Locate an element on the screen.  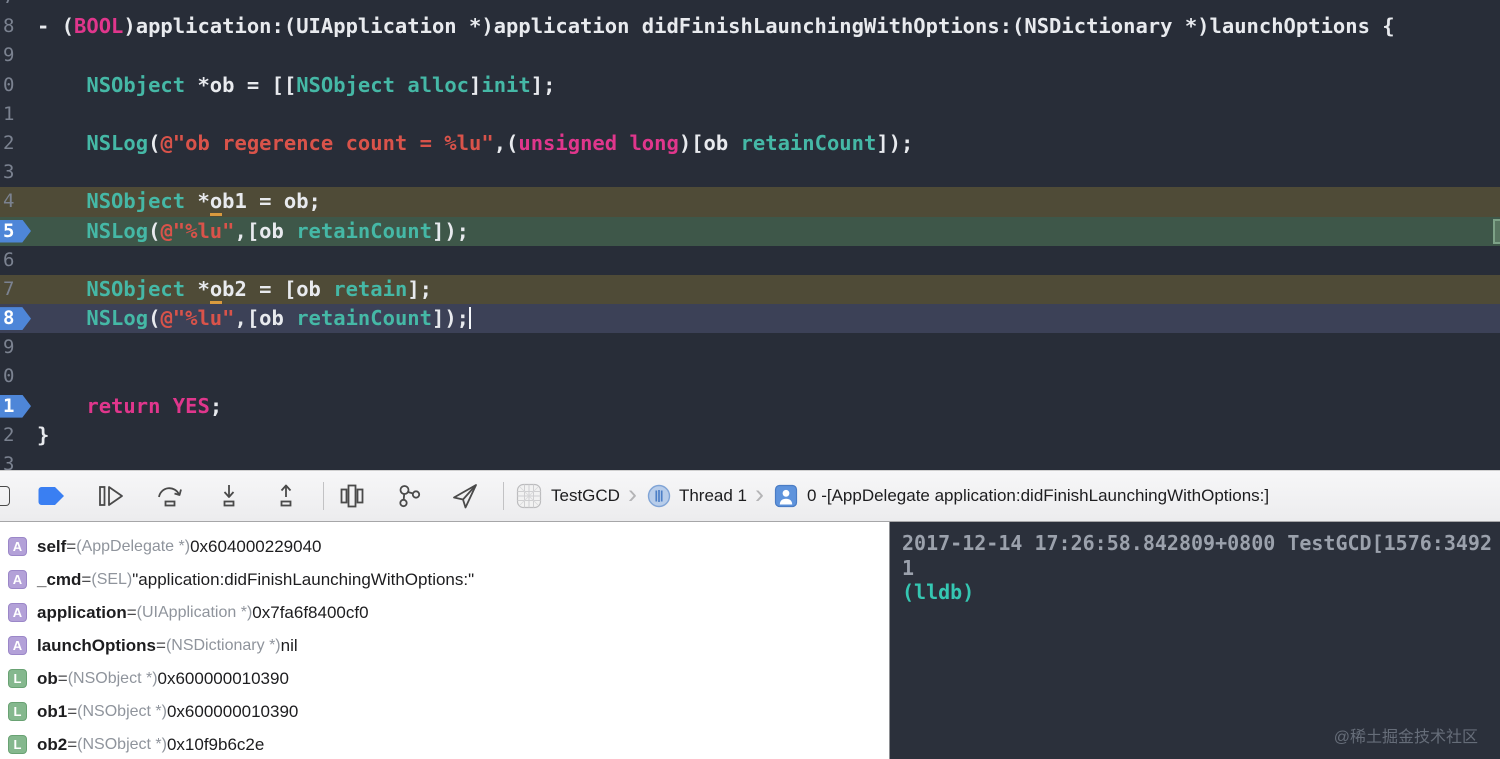
variable-row: Aself = (AppDelegate *) 0x604000229040 is located at coordinates (448, 546).